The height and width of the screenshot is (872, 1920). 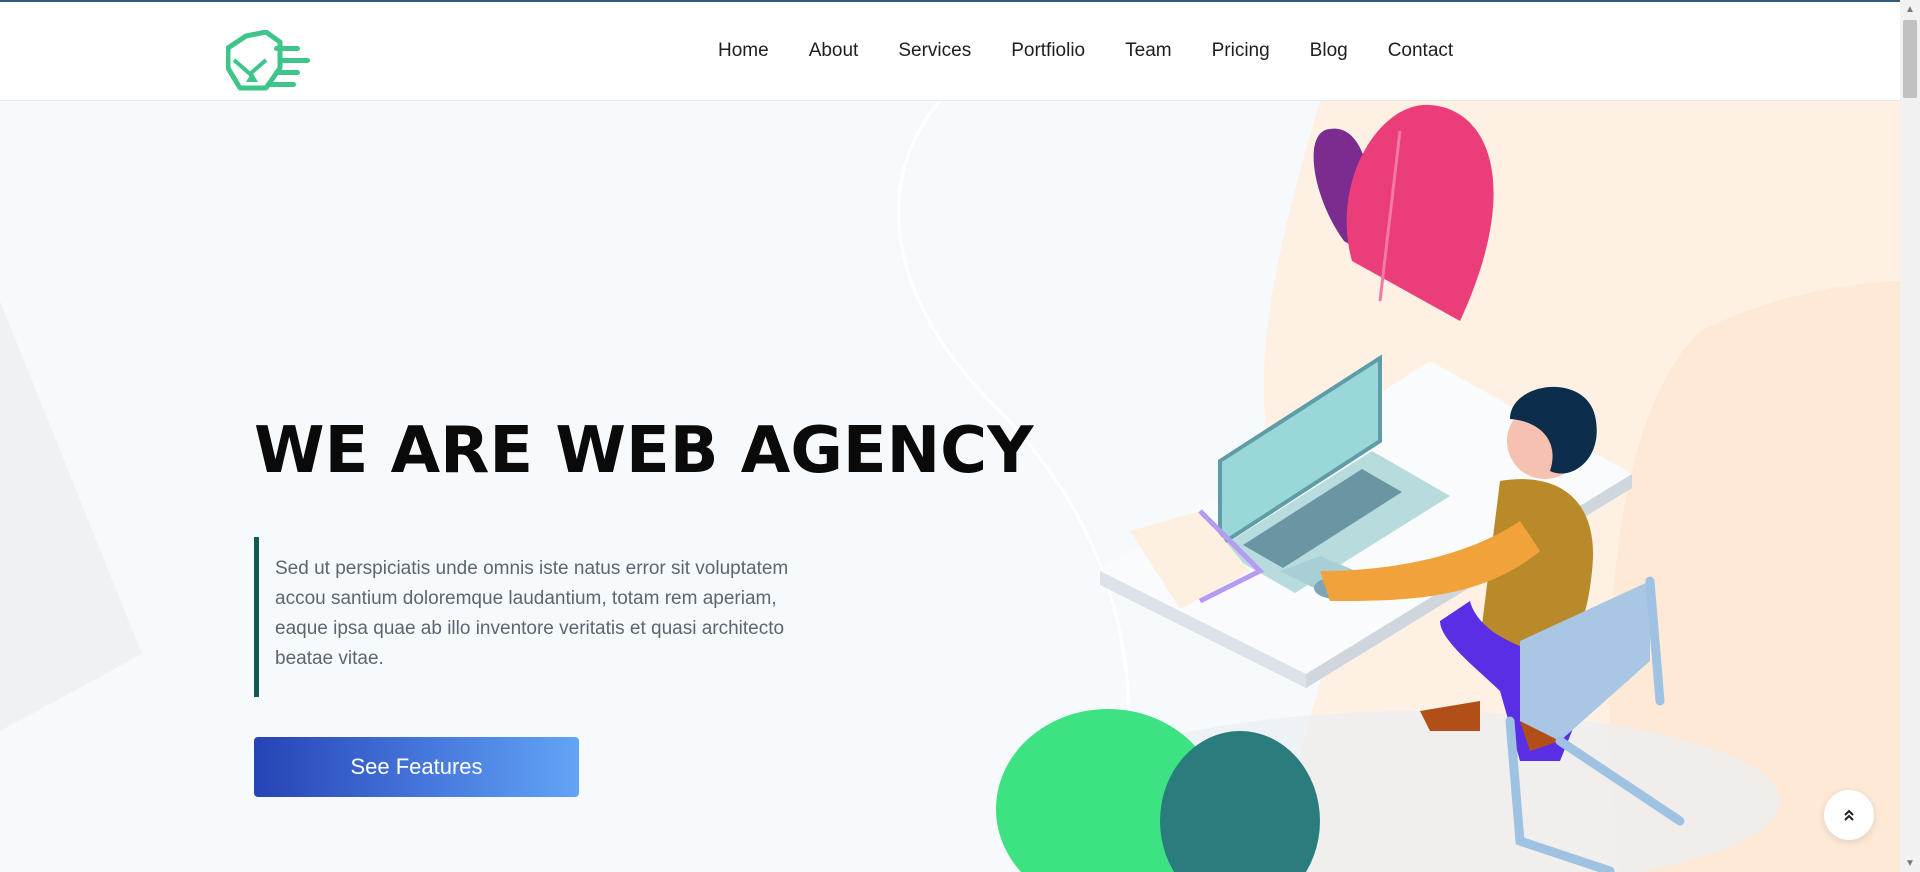 I want to click on see-features-button: See Features, so click(x=416, y=767).